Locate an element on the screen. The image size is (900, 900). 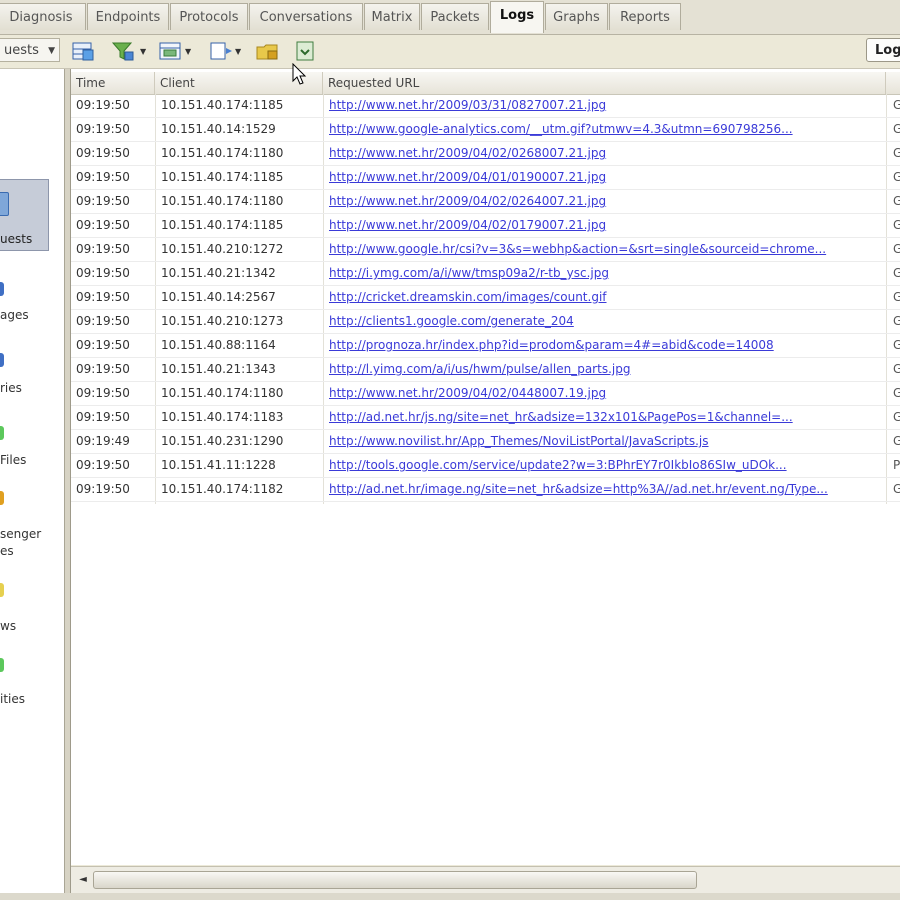
column-header-requested-url: Requested URL is located at coordinates (604, 83).